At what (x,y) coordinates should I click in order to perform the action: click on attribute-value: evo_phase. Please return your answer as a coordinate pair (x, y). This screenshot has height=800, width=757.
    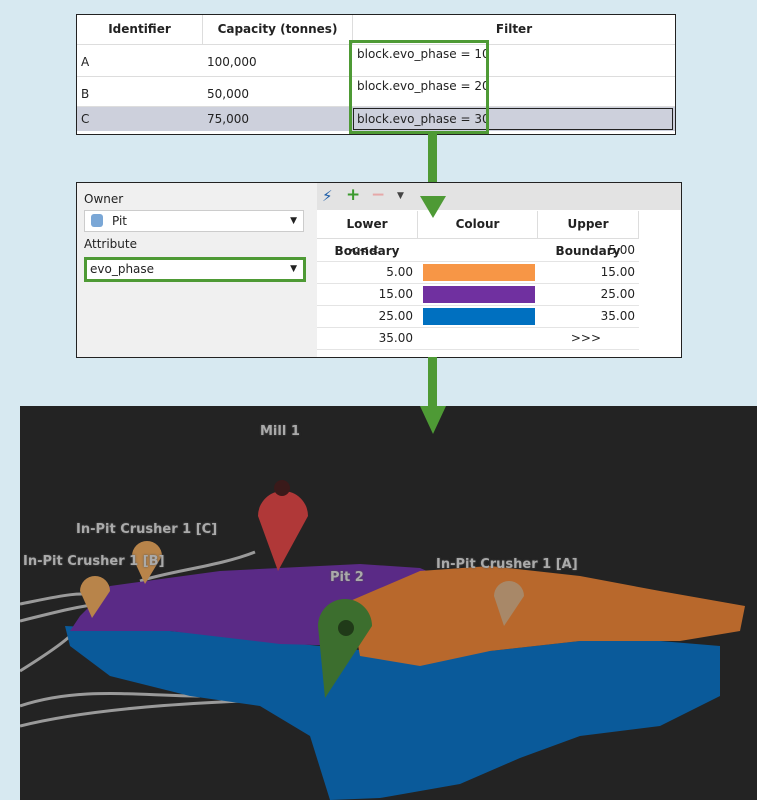
    Looking at the image, I should click on (122, 269).